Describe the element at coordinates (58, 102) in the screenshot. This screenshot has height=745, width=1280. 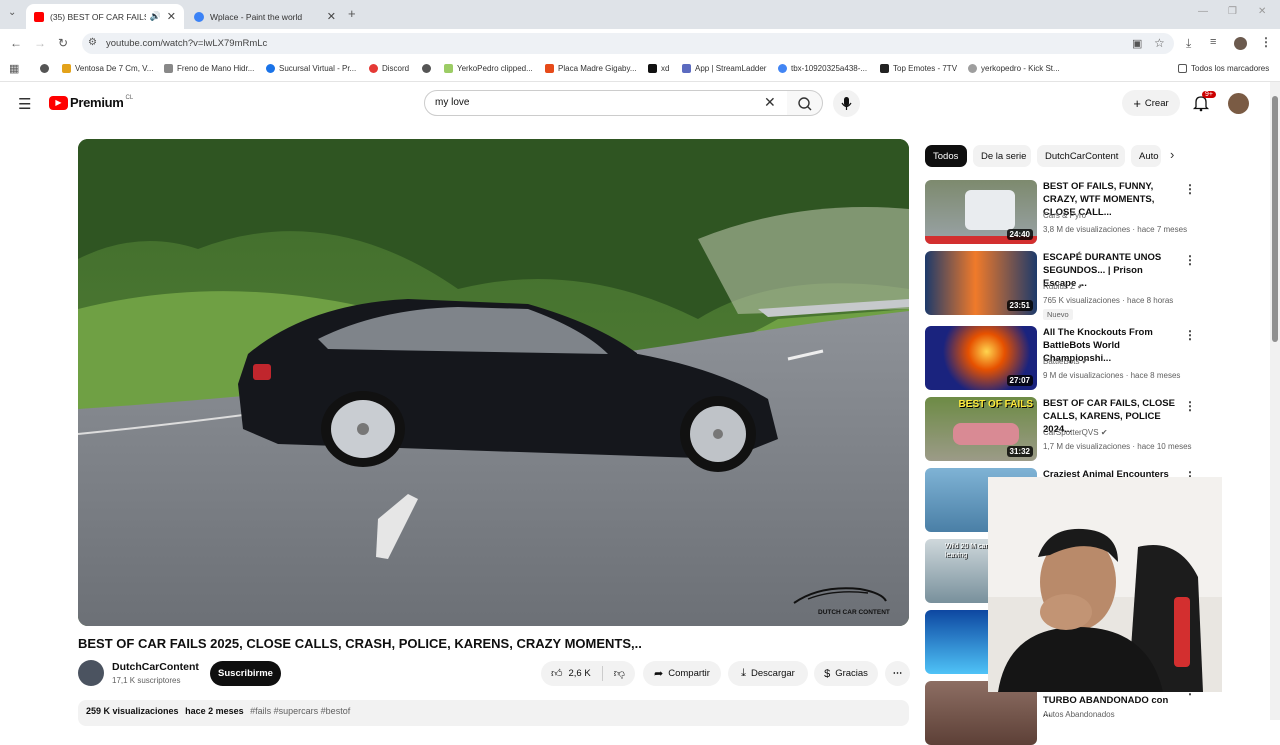
I see `youtube-play-icon: ▶` at that location.